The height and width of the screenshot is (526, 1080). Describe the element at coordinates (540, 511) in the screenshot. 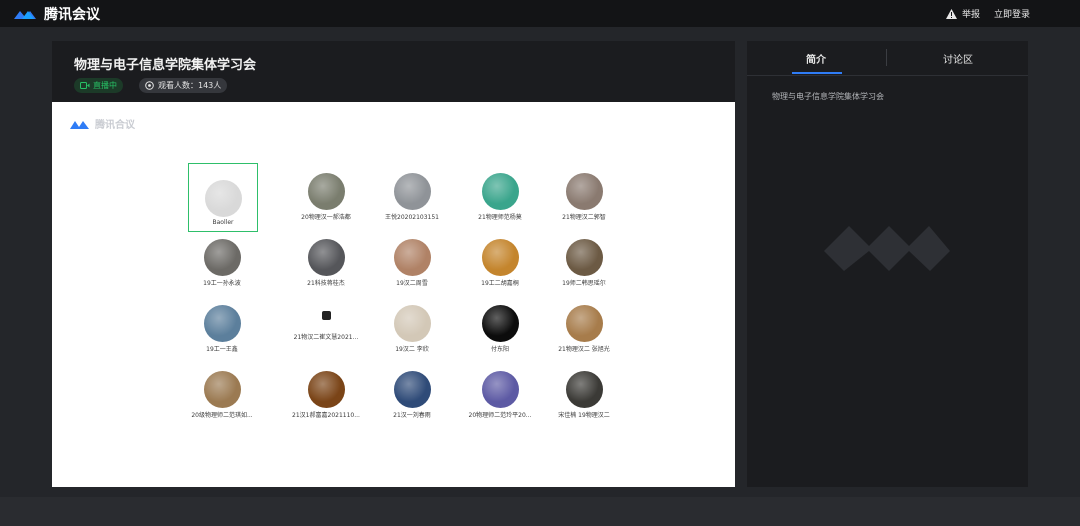

I see `bottom-bar` at that location.